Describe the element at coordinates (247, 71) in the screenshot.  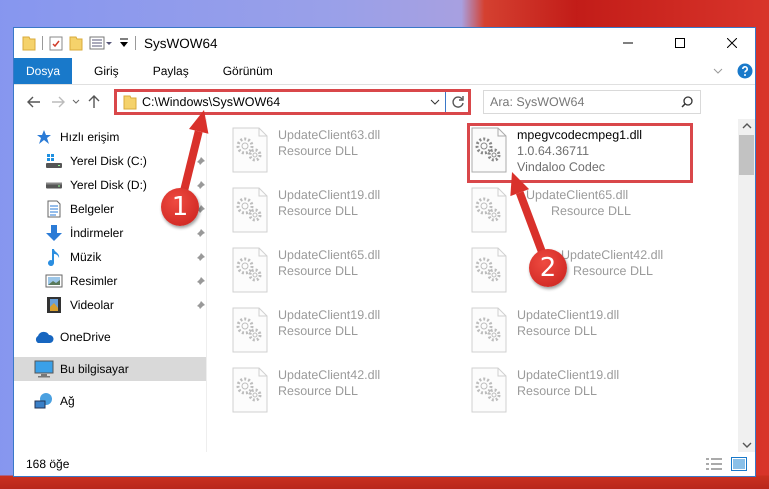
I see `ribbon-tab: Görünüm` at that location.